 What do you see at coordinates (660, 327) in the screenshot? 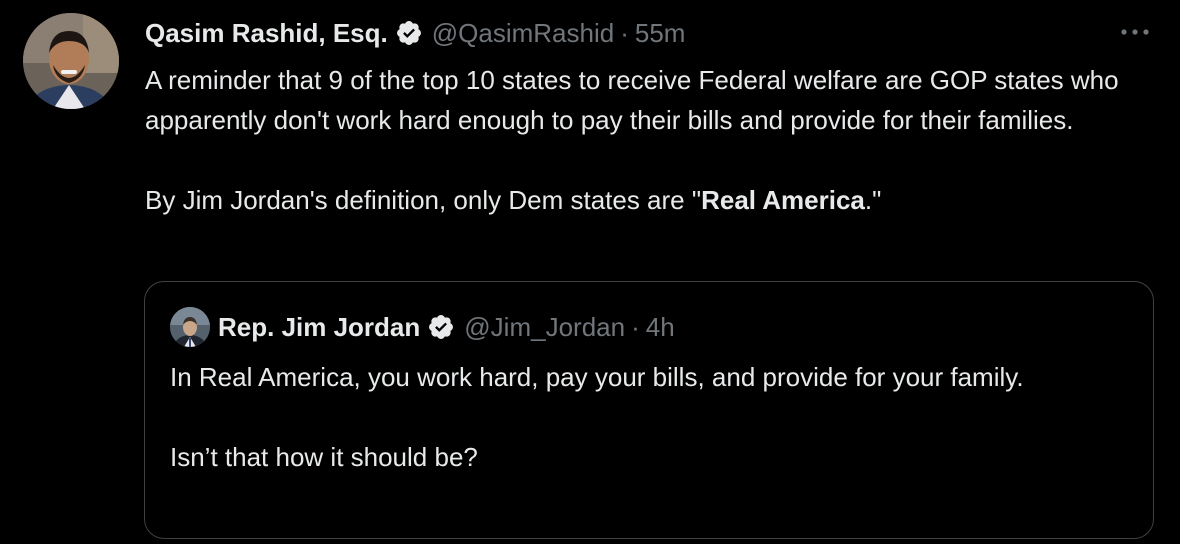
I see `quoted-tweet-timestamp: 4h` at bounding box center [660, 327].